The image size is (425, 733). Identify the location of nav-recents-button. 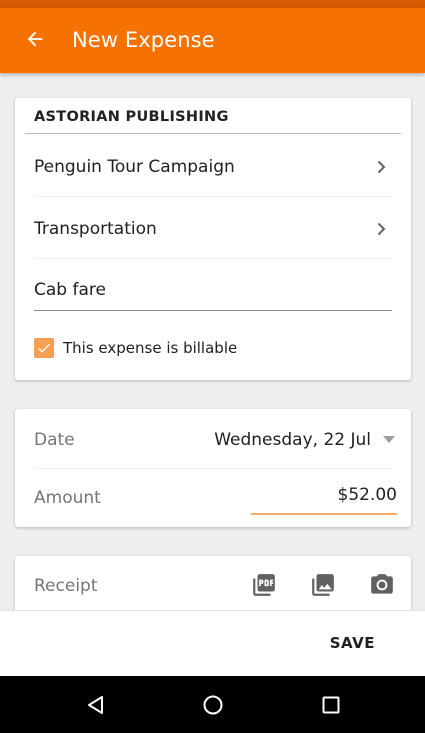
(331, 705).